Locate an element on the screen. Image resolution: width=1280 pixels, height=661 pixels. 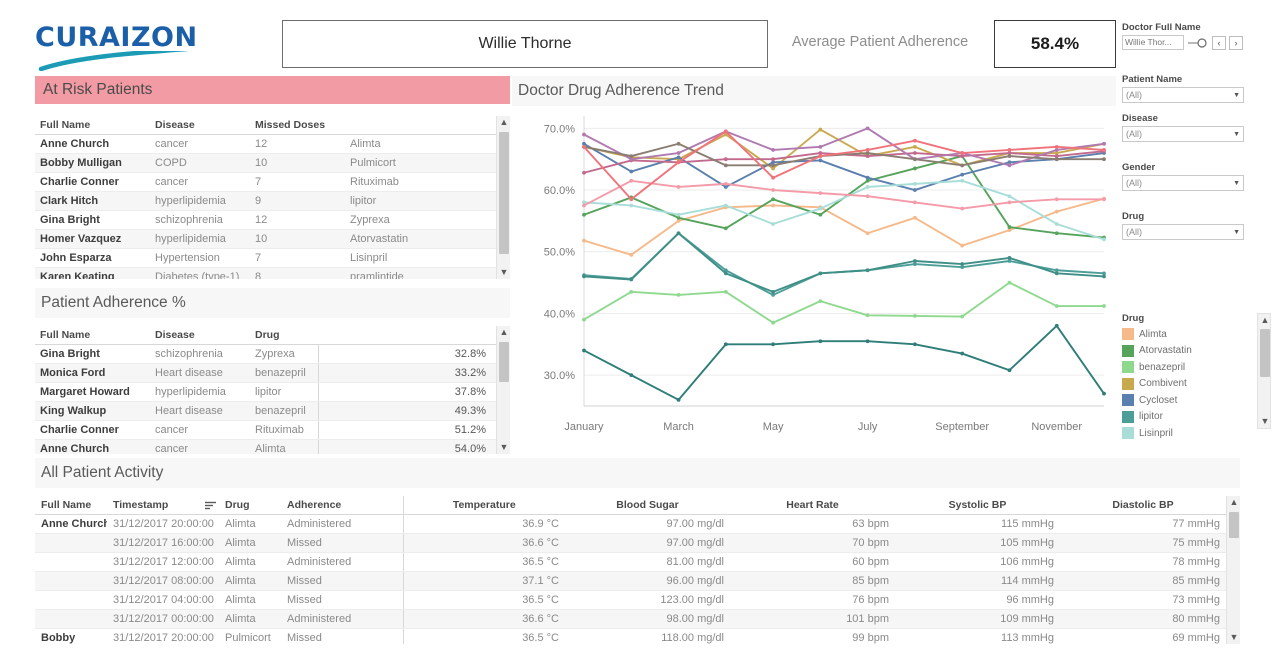
filter-drug: Drug (All) ▼ is located at coordinates (1198, 225).